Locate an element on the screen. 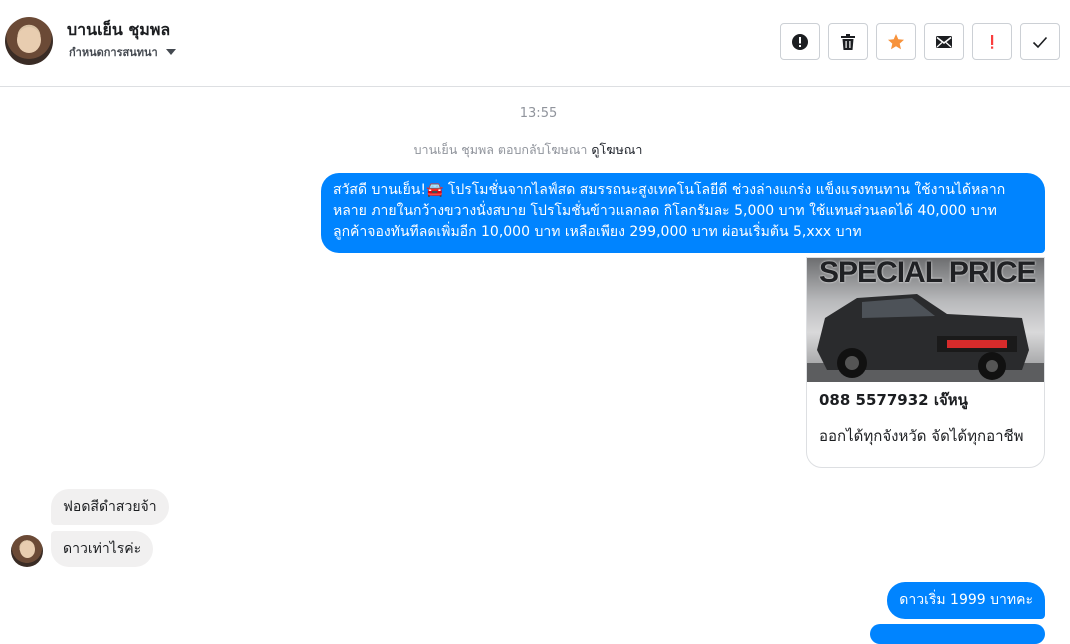 The image size is (1070, 644). mark-unread-button is located at coordinates (944, 41).